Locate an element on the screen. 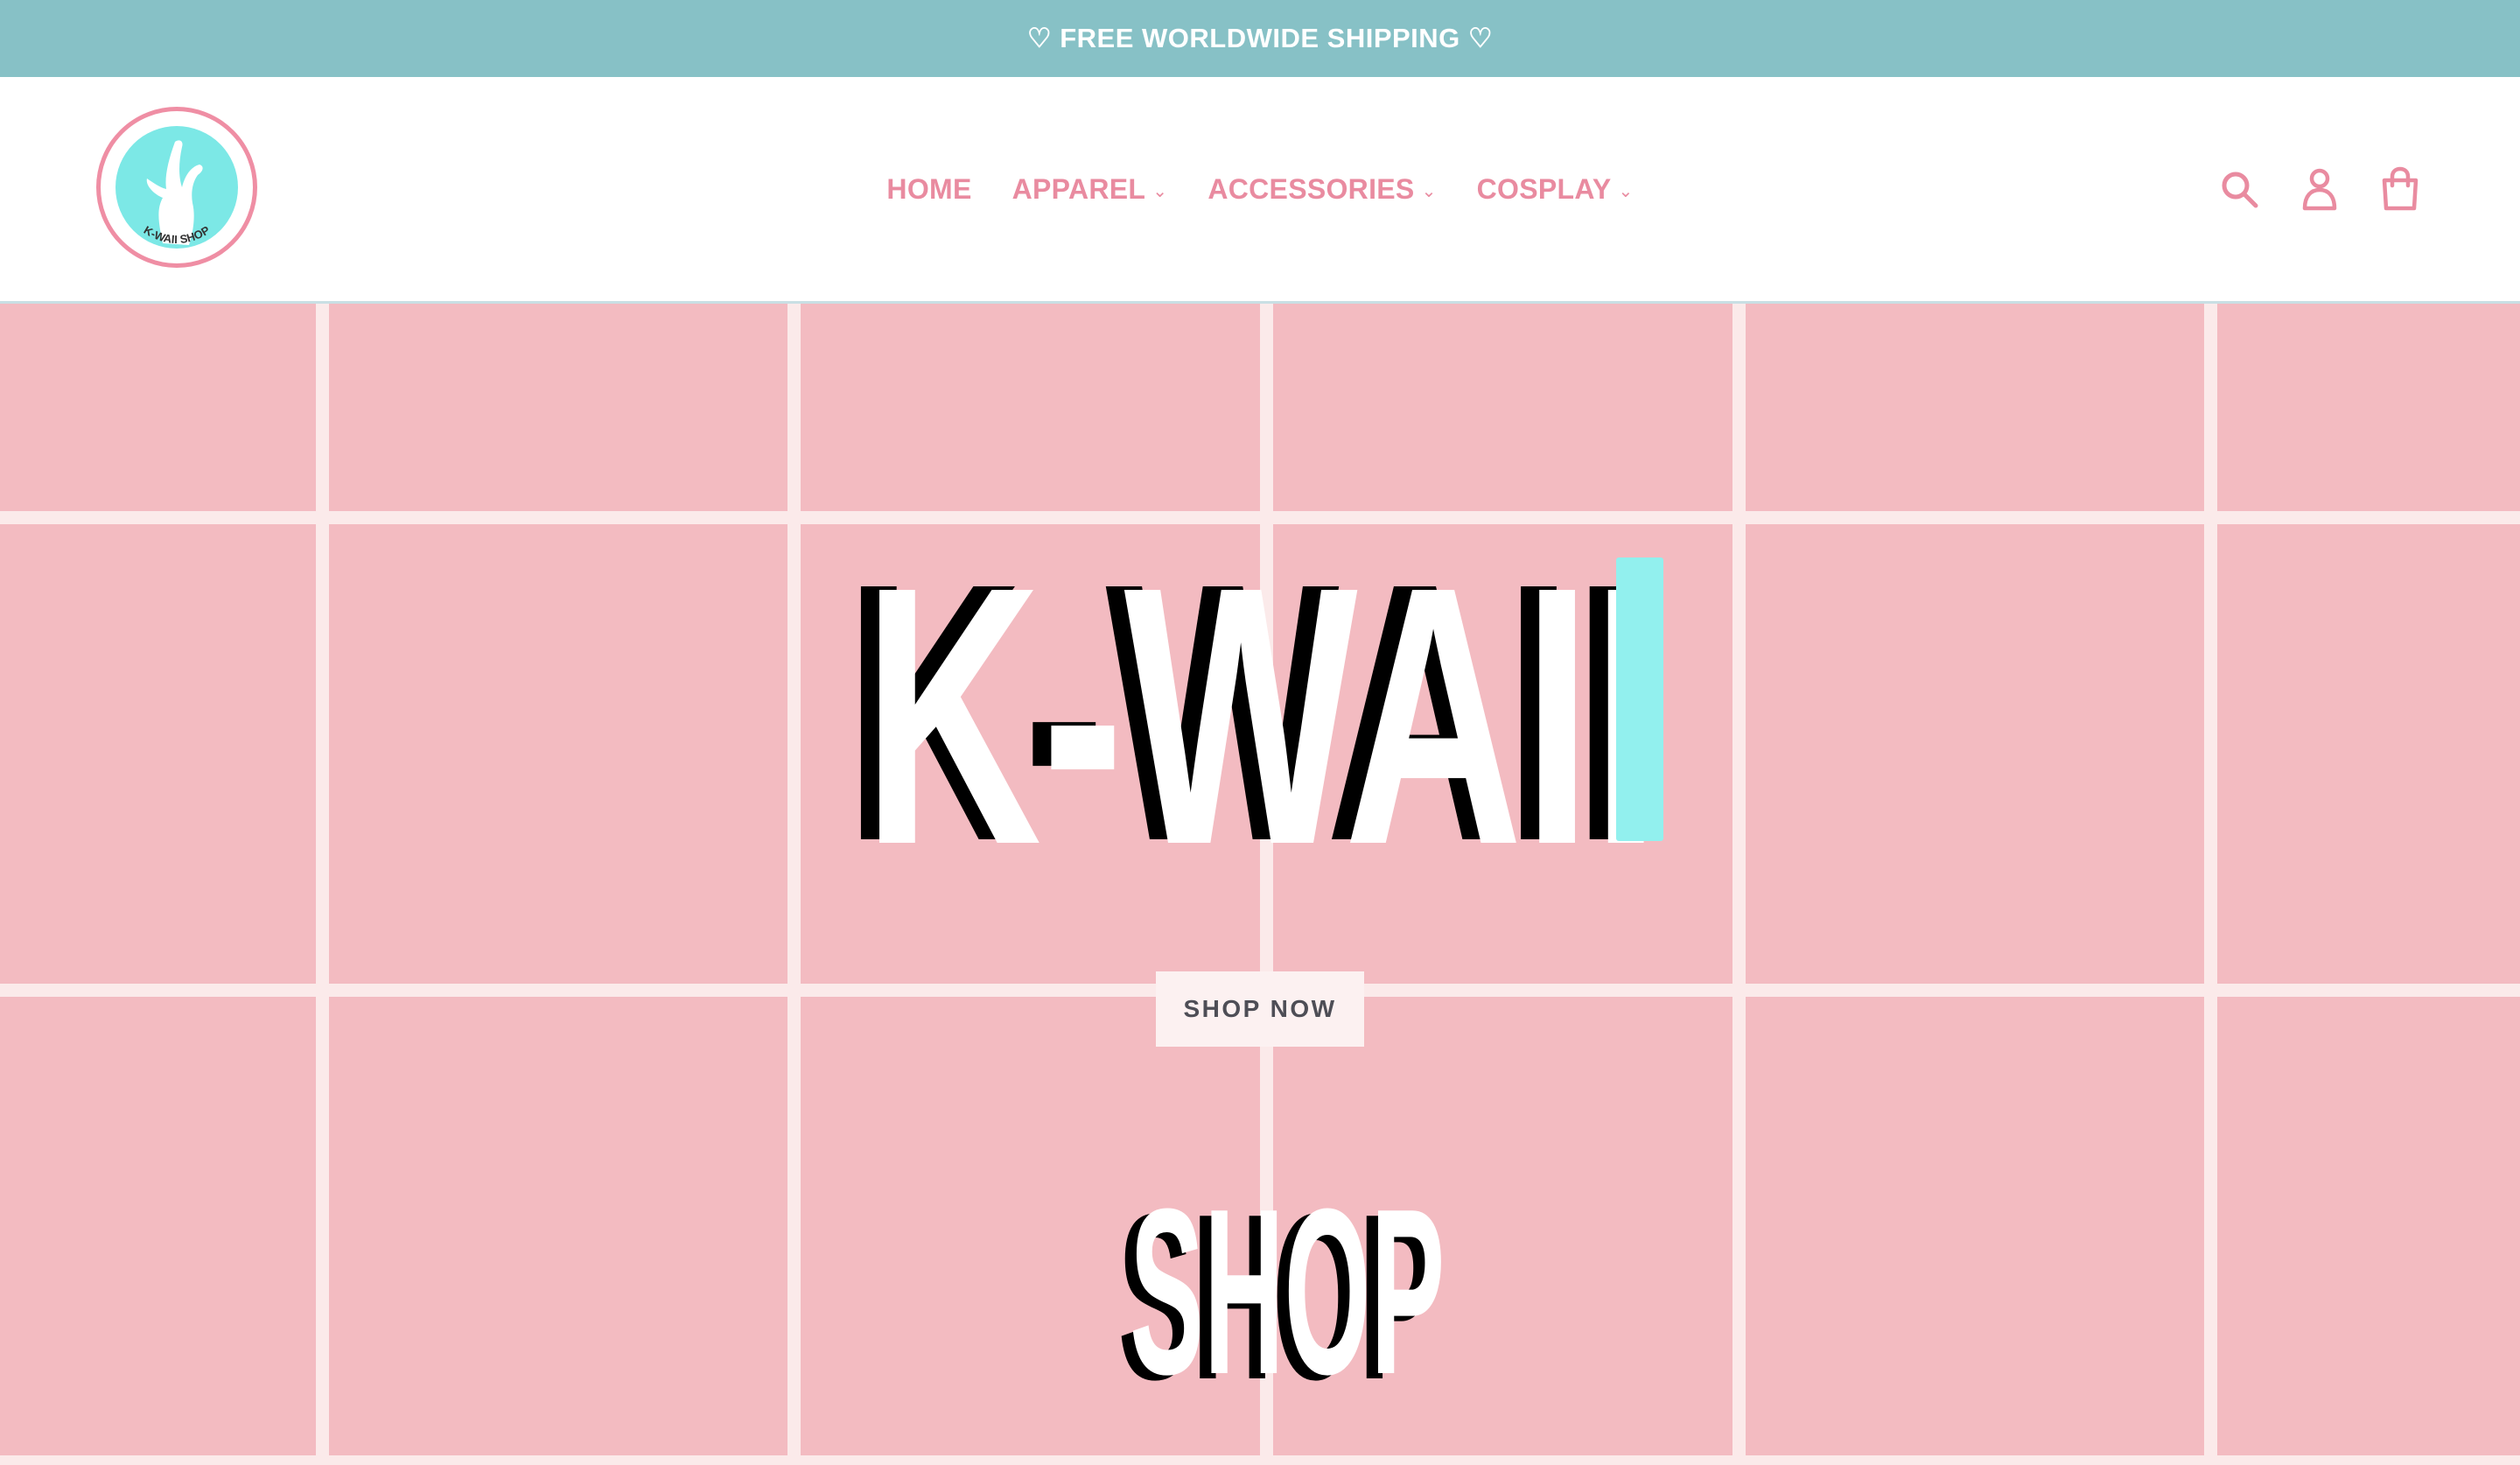 The width and height of the screenshot is (2520, 1465). hero-title-accent is located at coordinates (1639, 699).